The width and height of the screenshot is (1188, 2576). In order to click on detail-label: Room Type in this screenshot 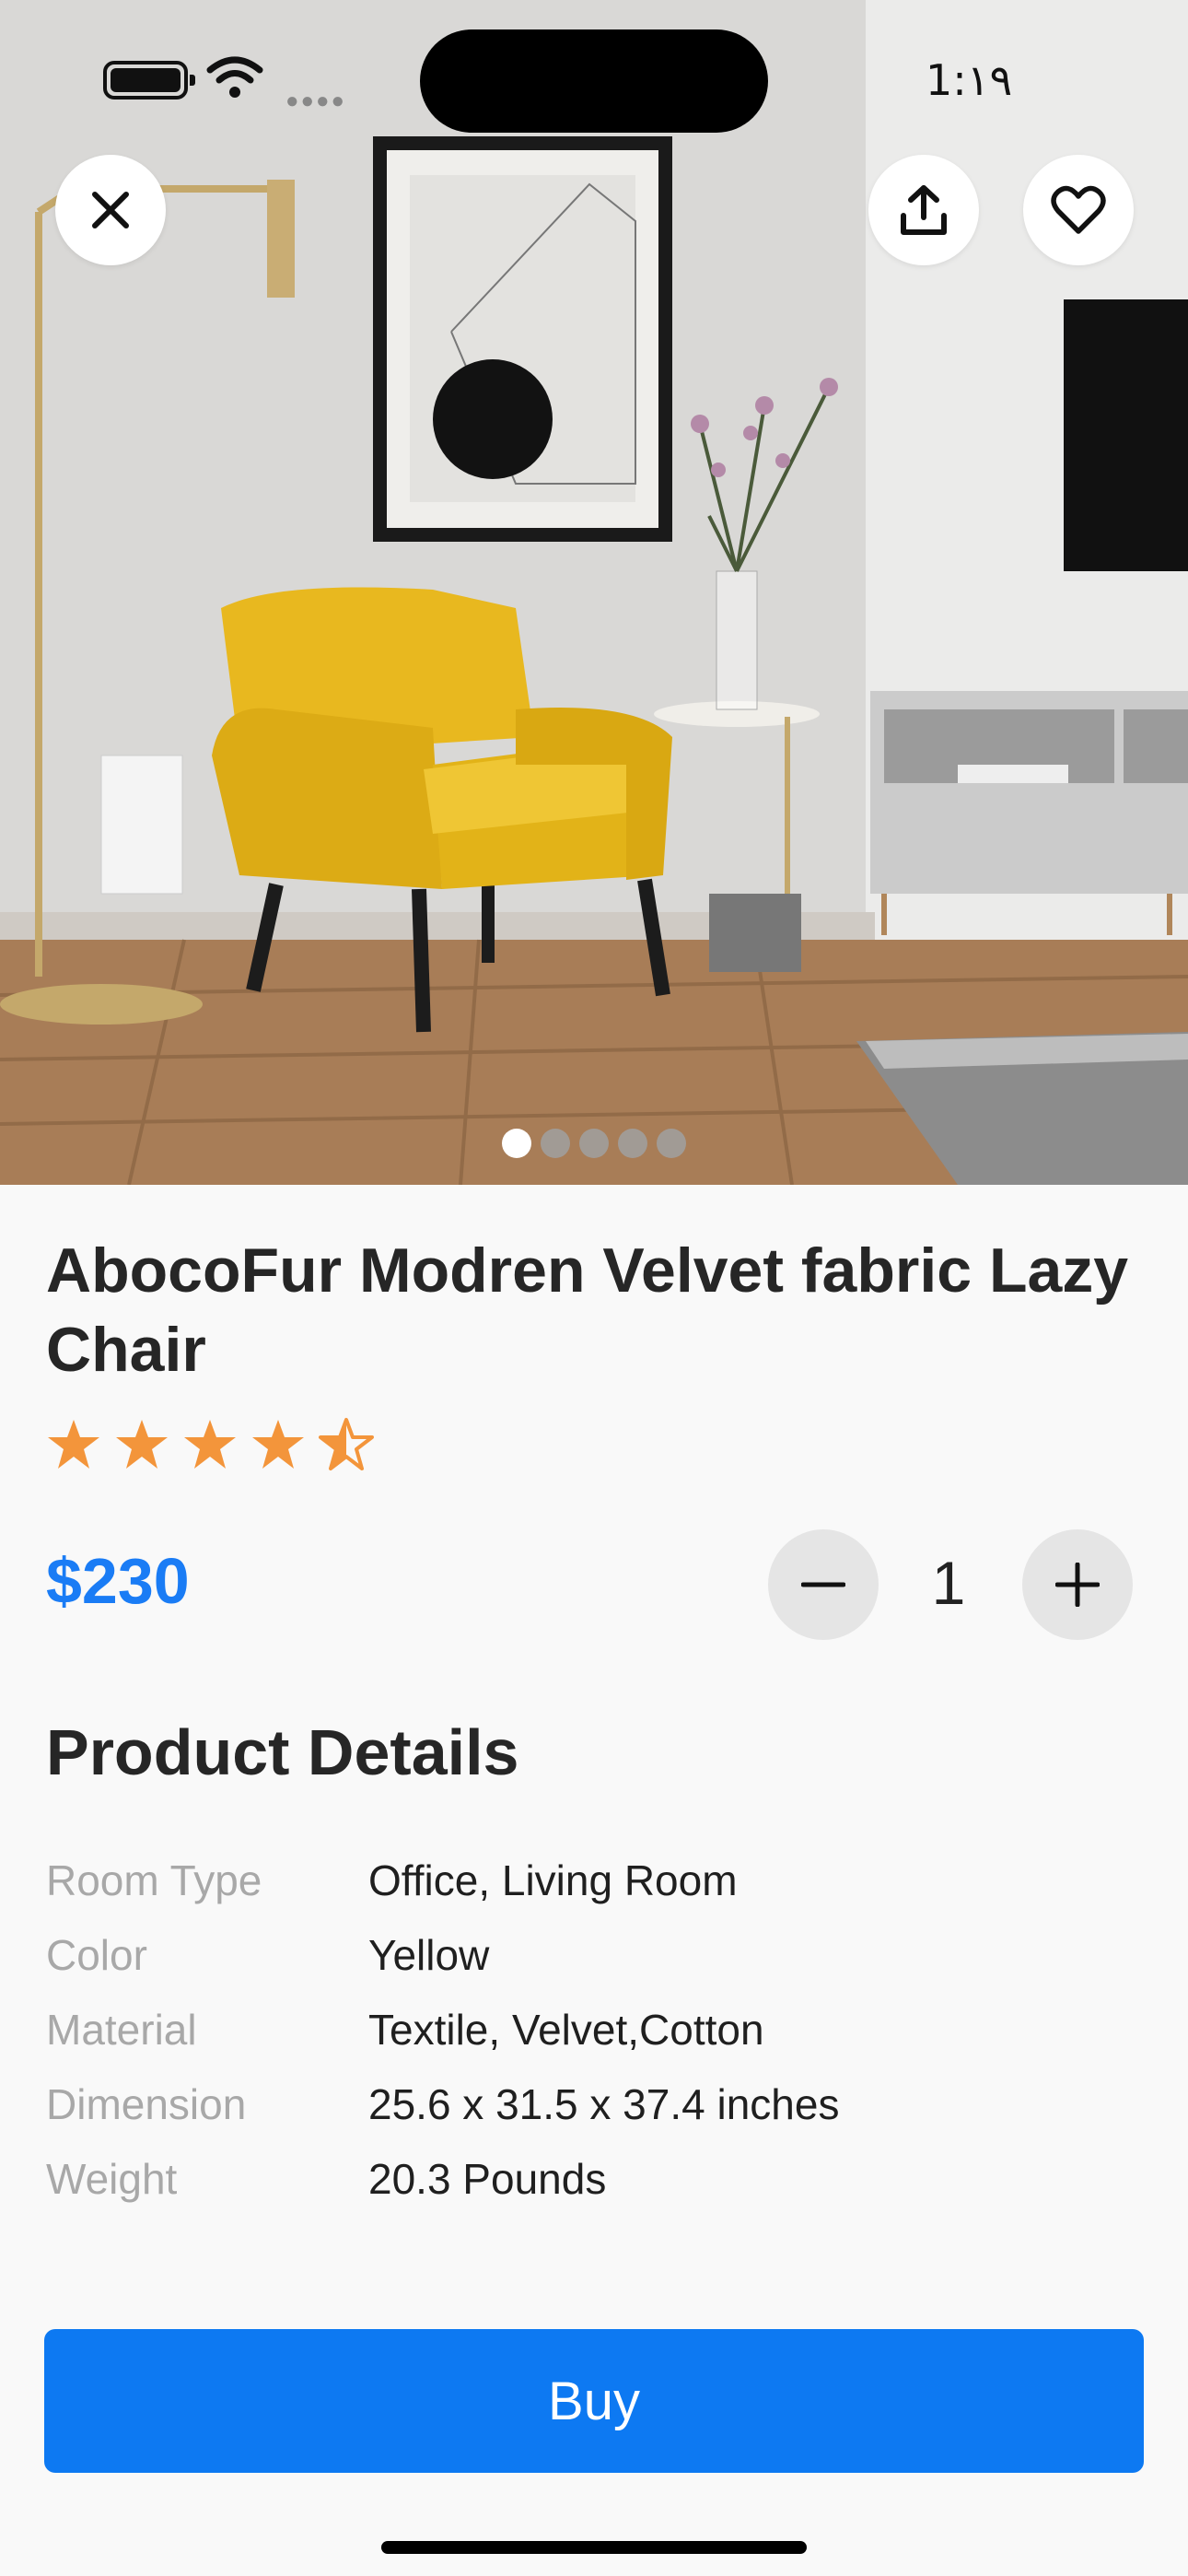, I will do `click(154, 1880)`.